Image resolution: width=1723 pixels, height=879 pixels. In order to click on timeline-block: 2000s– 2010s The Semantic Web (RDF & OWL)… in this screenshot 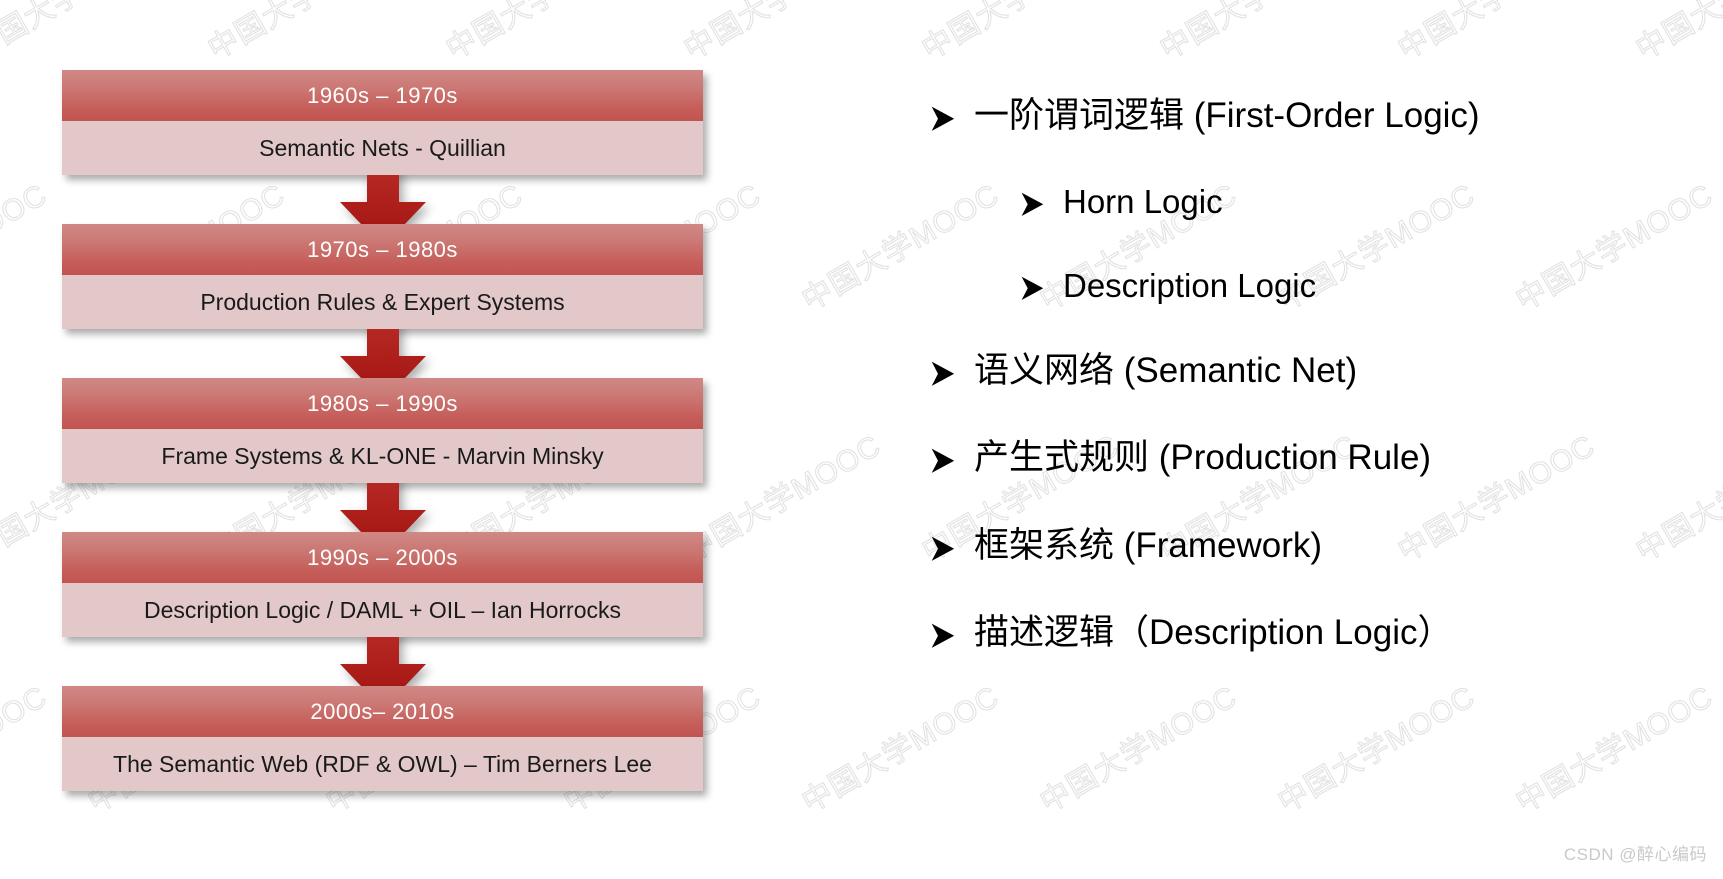, I will do `click(382, 738)`.